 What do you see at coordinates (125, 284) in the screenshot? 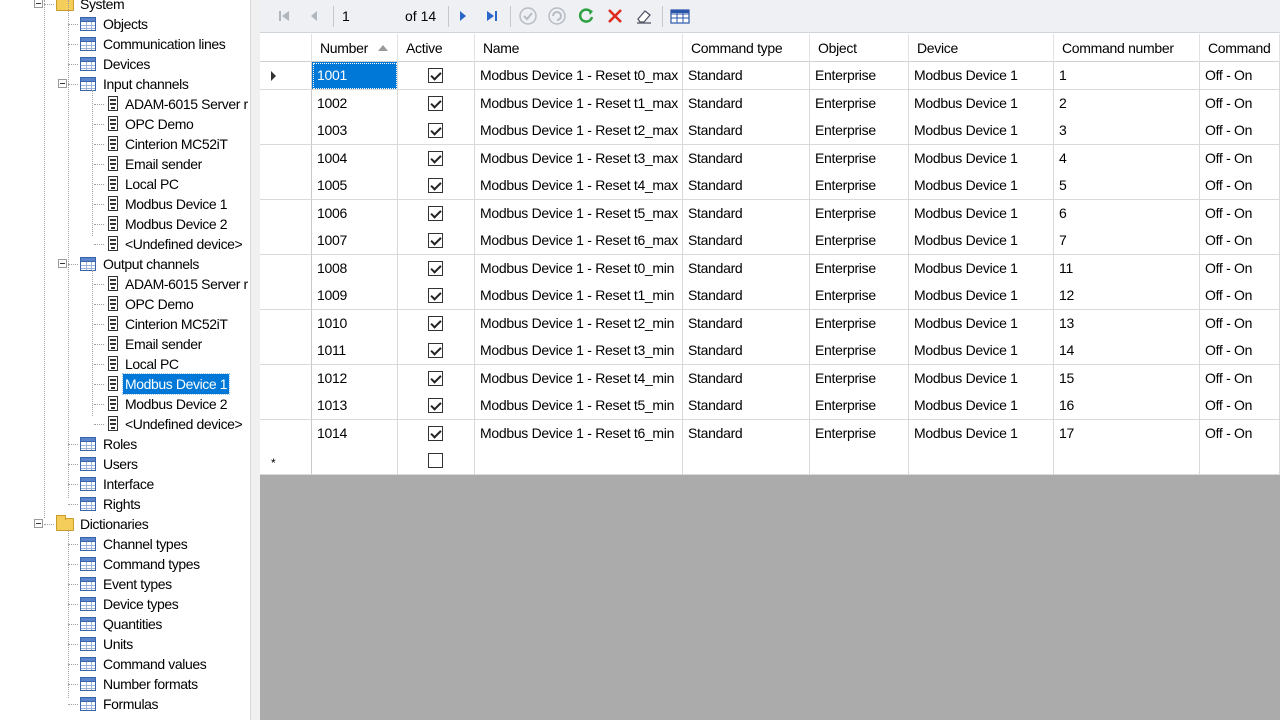
I see `tree-item: ADAM-6015 Server r` at bounding box center [125, 284].